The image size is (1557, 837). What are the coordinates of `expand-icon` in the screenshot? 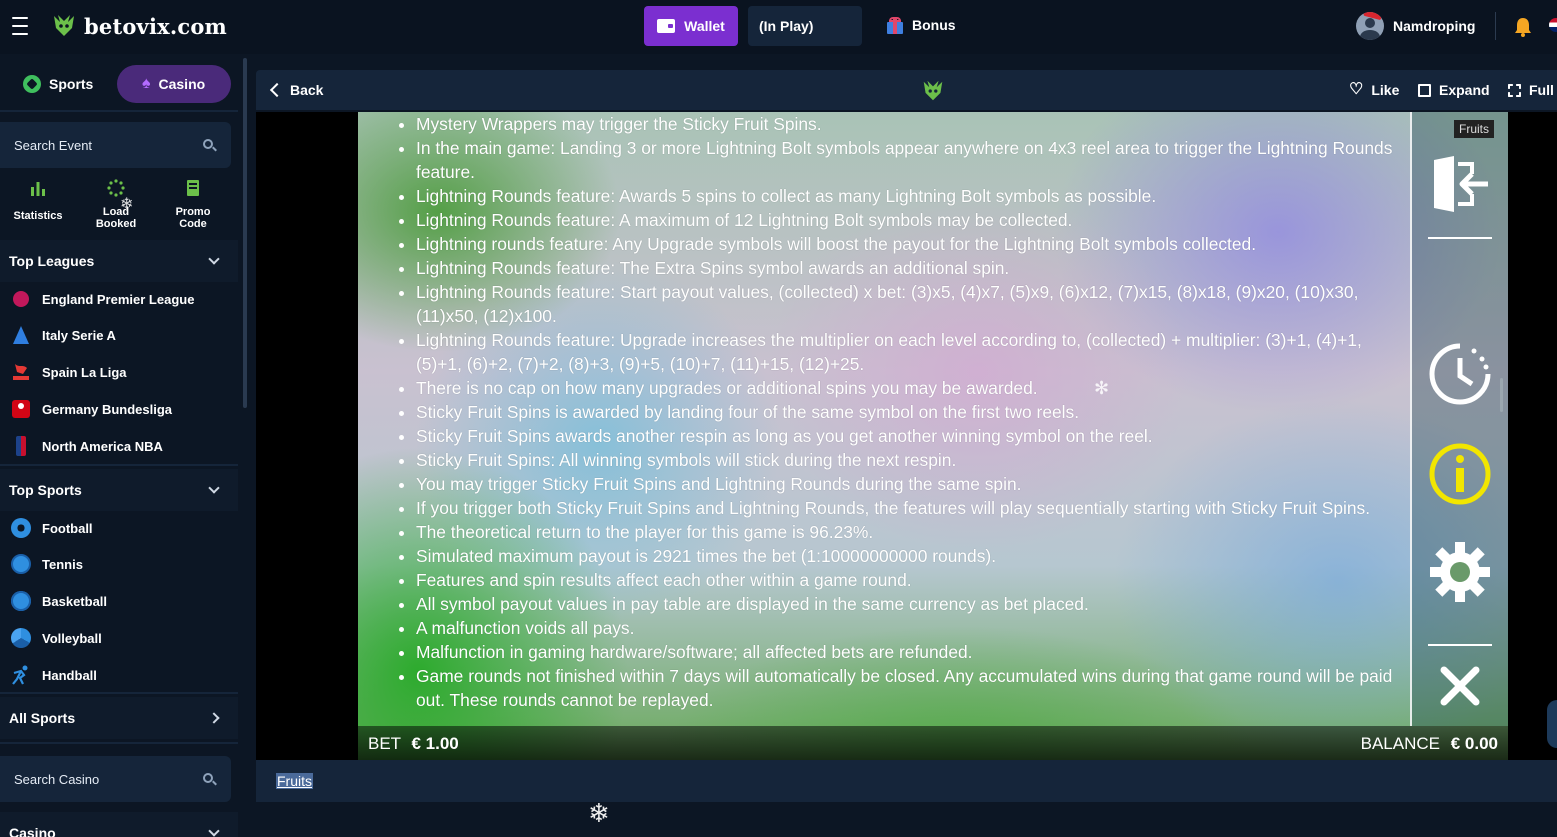 It's located at (1424, 90).